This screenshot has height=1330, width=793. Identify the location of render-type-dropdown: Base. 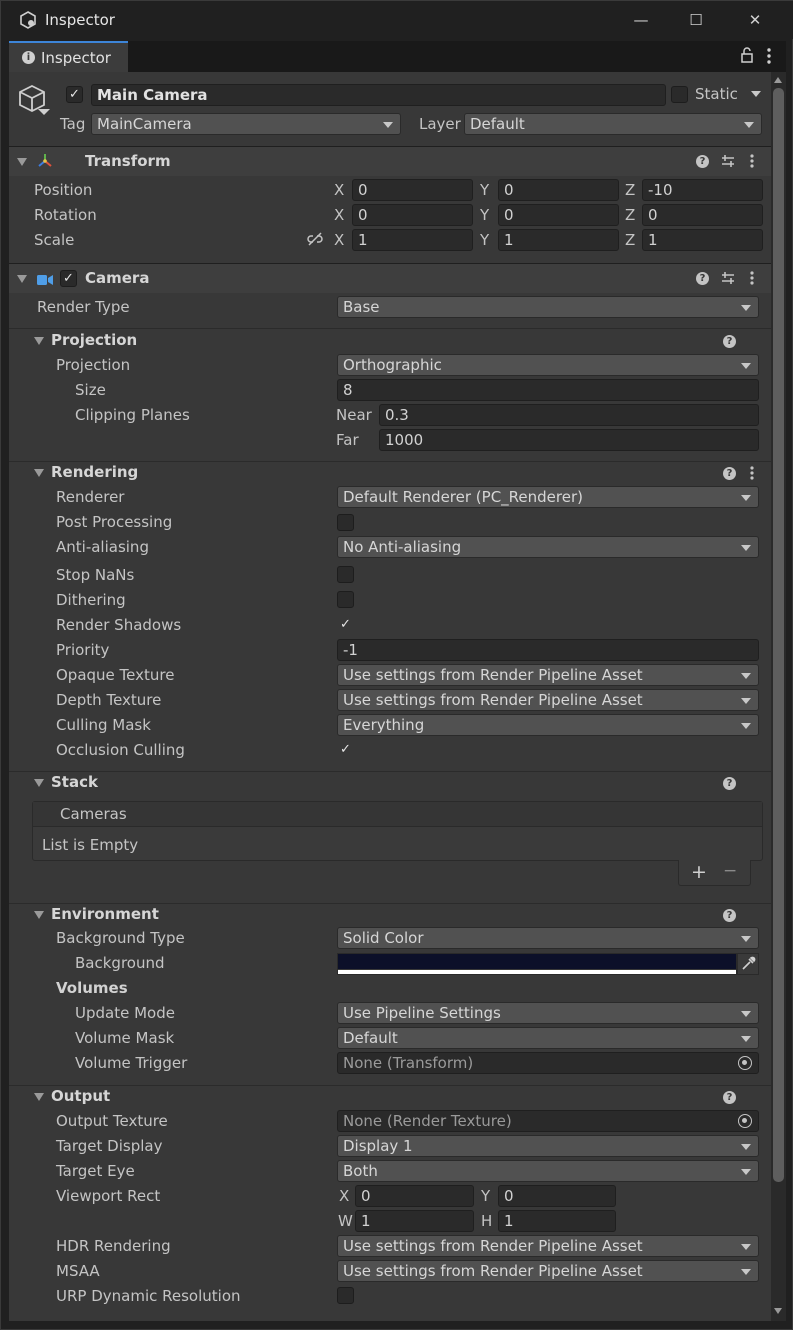
(548, 307).